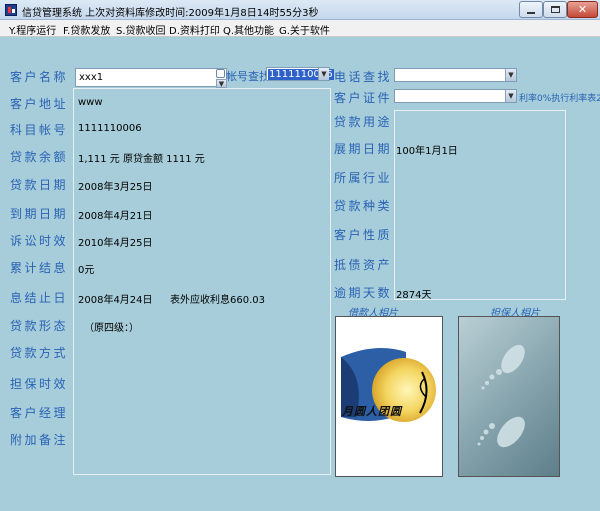 The height and width of the screenshot is (511, 600). What do you see at coordinates (363, 178) in the screenshot?
I see `industry-label: 所属行业` at bounding box center [363, 178].